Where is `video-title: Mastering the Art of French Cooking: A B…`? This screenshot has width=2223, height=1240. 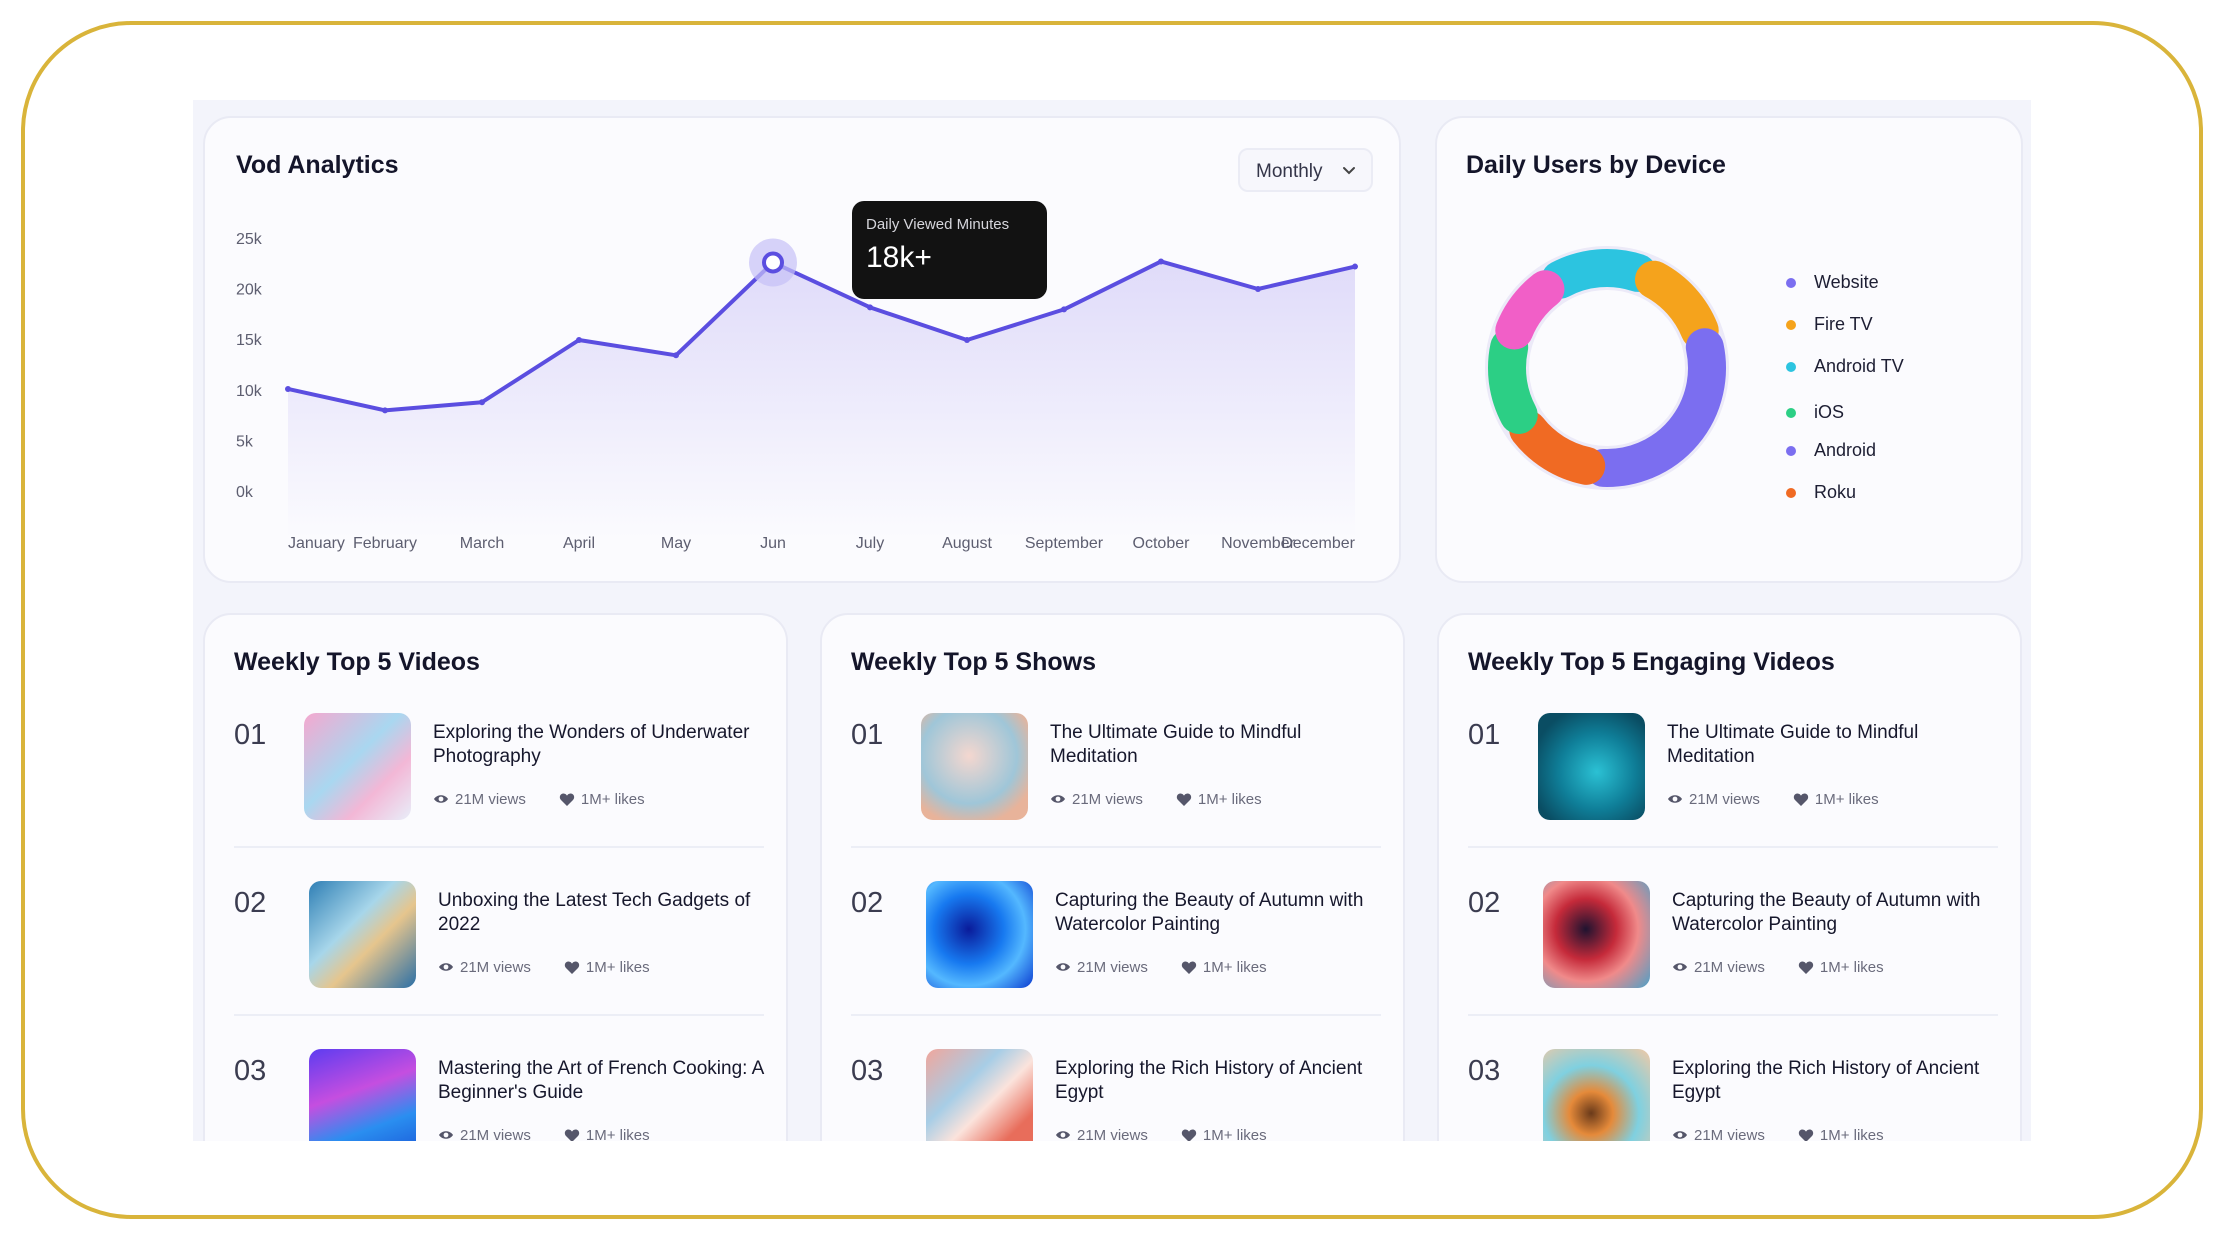 video-title: Mastering the Art of French Cooking: A B… is located at coordinates (603, 1081).